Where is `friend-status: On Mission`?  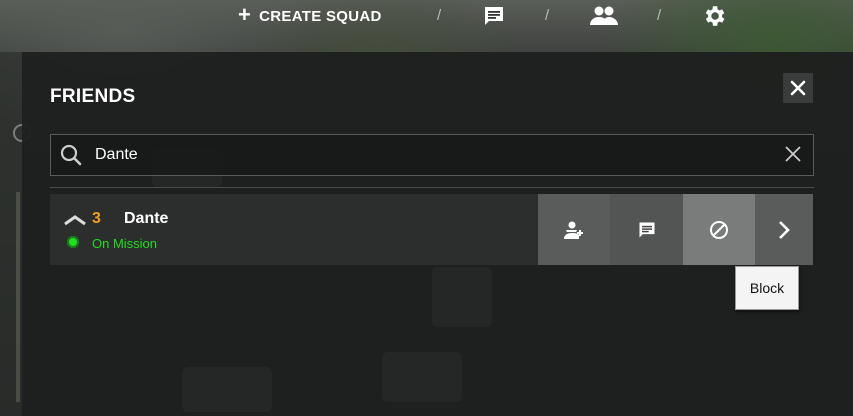 friend-status: On Mission is located at coordinates (125, 243).